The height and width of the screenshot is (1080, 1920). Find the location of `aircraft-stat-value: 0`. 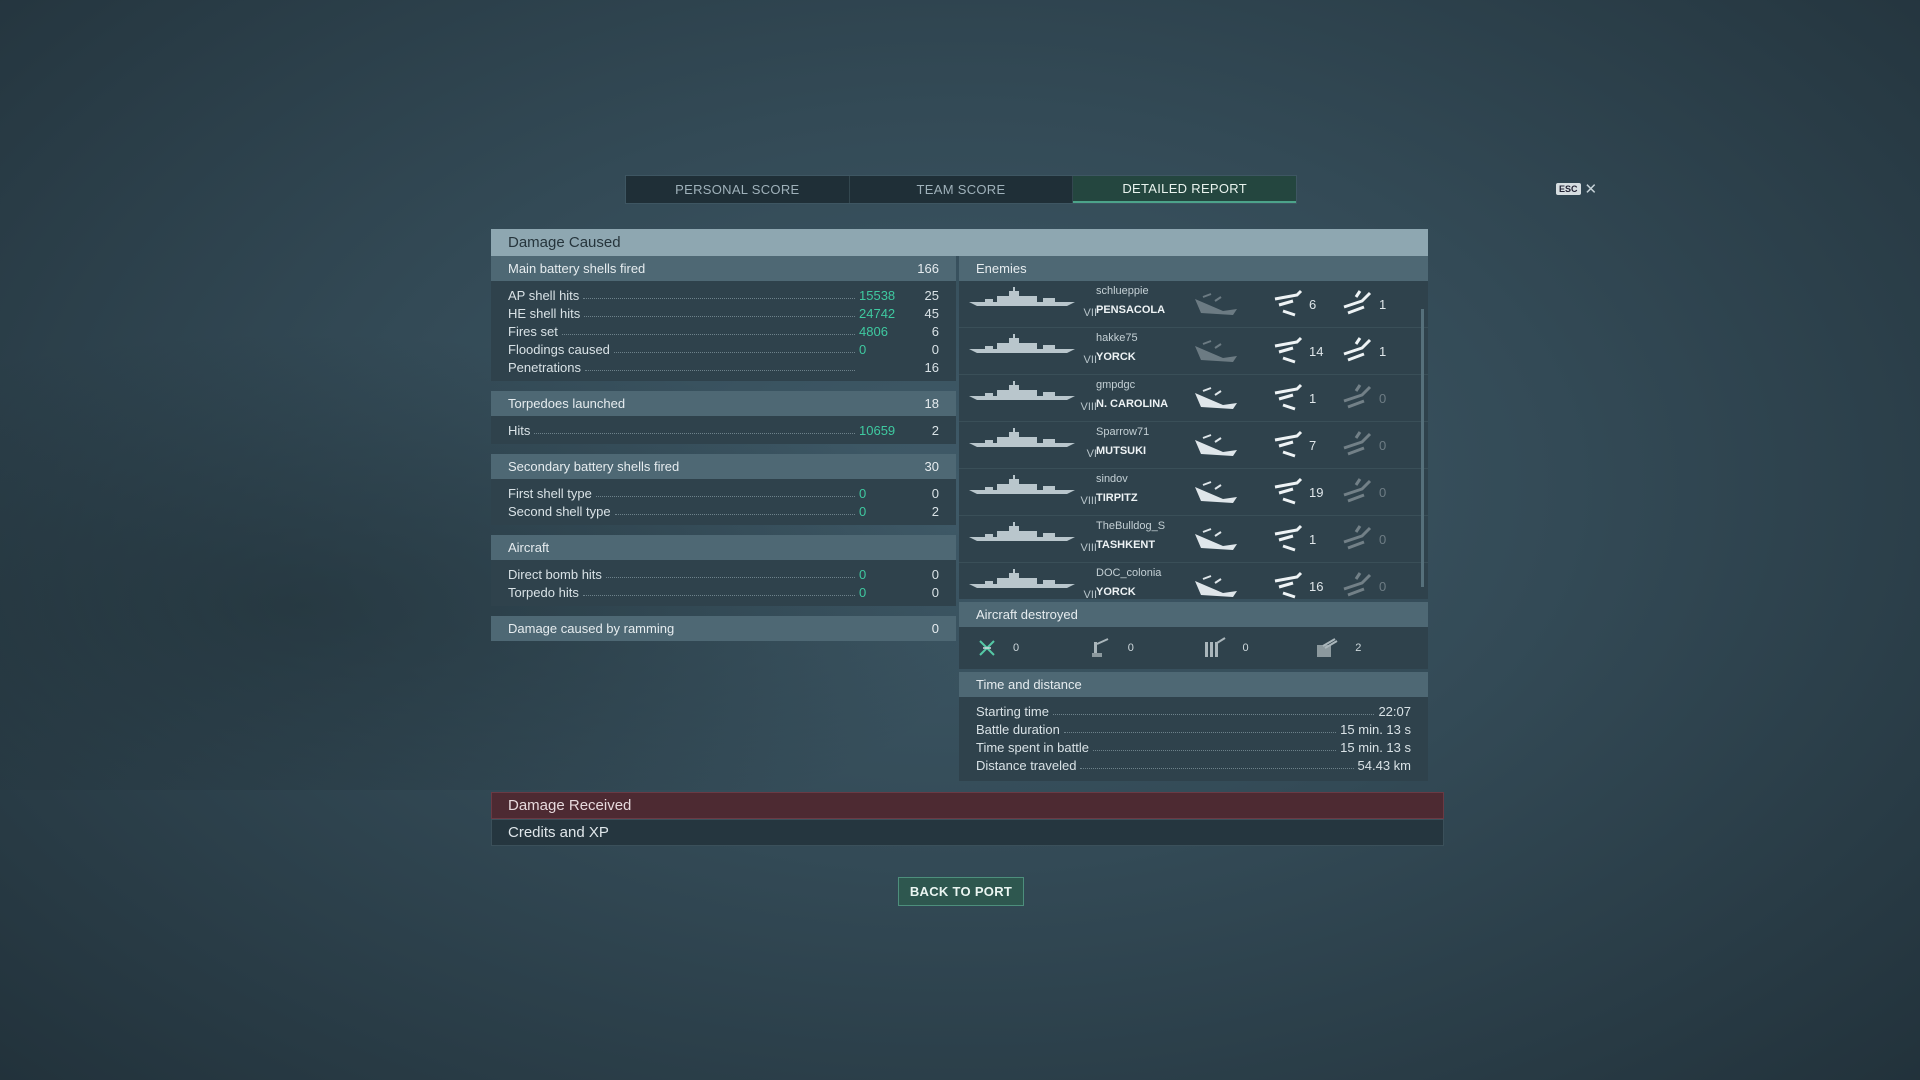

aircraft-stat-value: 0 is located at coordinates (1130, 648).